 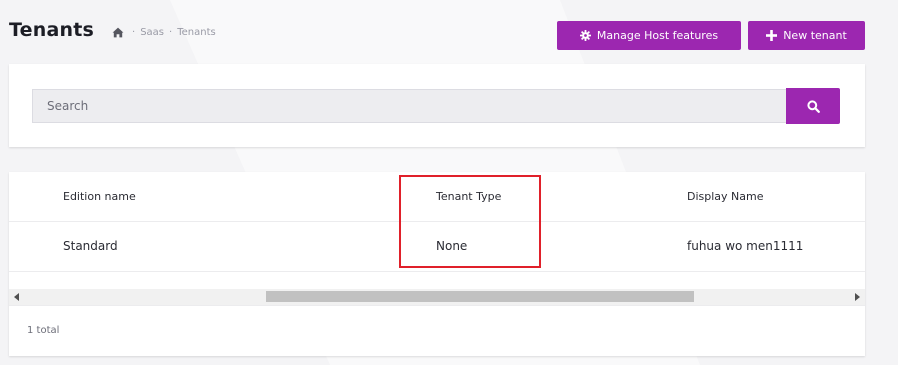 I want to click on breadcrumb: · Saas · Tenants, so click(x=164, y=32).